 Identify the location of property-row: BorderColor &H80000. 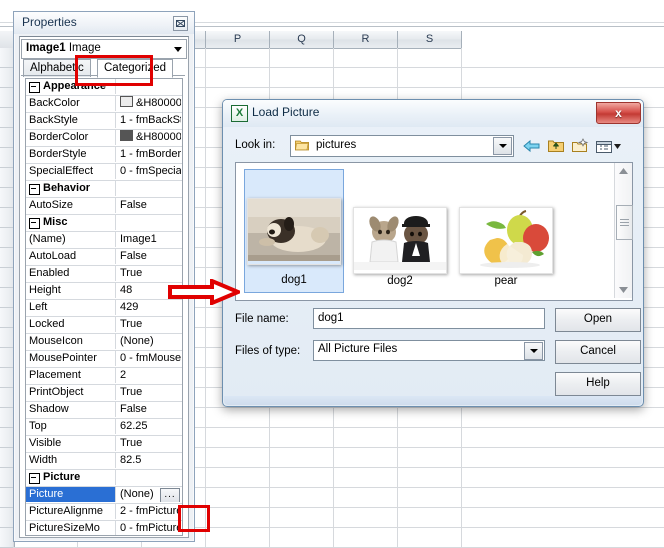
(104, 138).